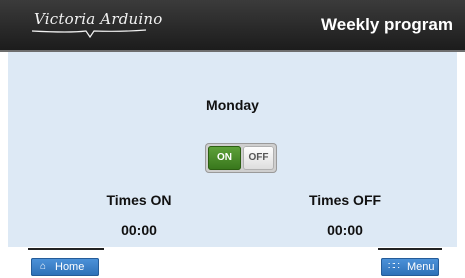 Image resolution: width=465 pixels, height=278 pixels. What do you see at coordinates (139, 230) in the screenshot?
I see `times-on-value: 00:00` at bounding box center [139, 230].